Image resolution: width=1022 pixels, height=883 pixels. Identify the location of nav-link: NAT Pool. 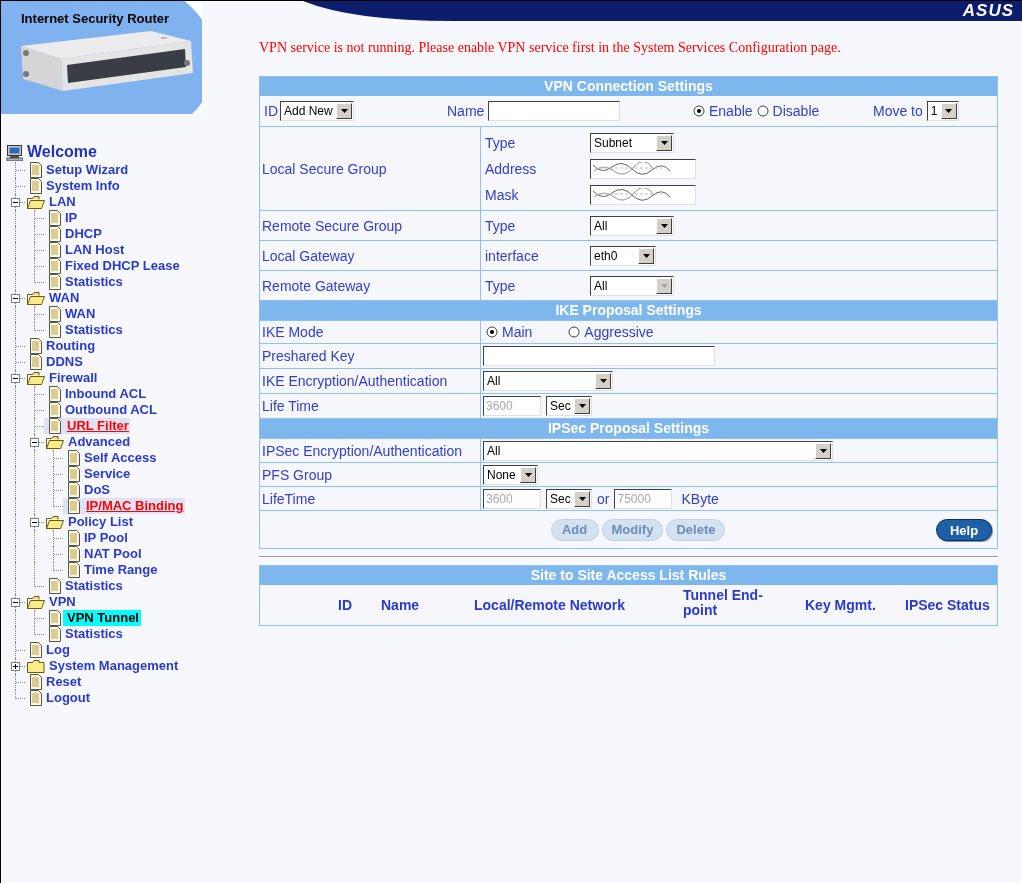
(113, 554).